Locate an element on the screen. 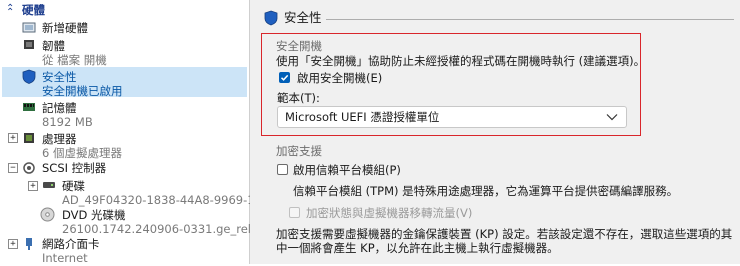 The height and width of the screenshot is (266, 740). tree-item-subtext: 8192 MB is located at coordinates (67, 122).